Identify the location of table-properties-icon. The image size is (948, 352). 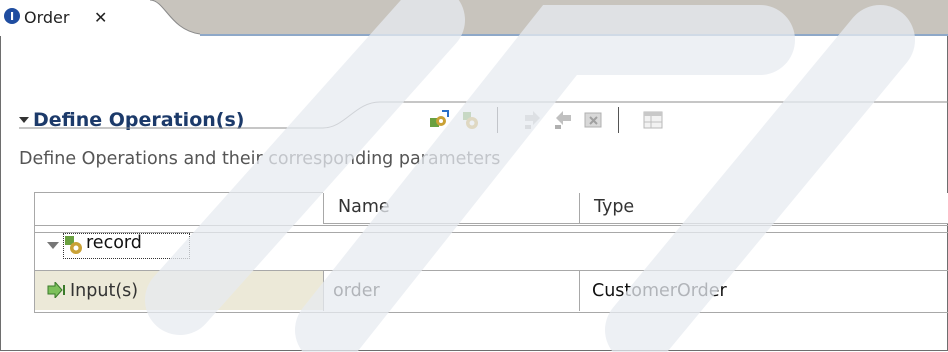
(653, 120).